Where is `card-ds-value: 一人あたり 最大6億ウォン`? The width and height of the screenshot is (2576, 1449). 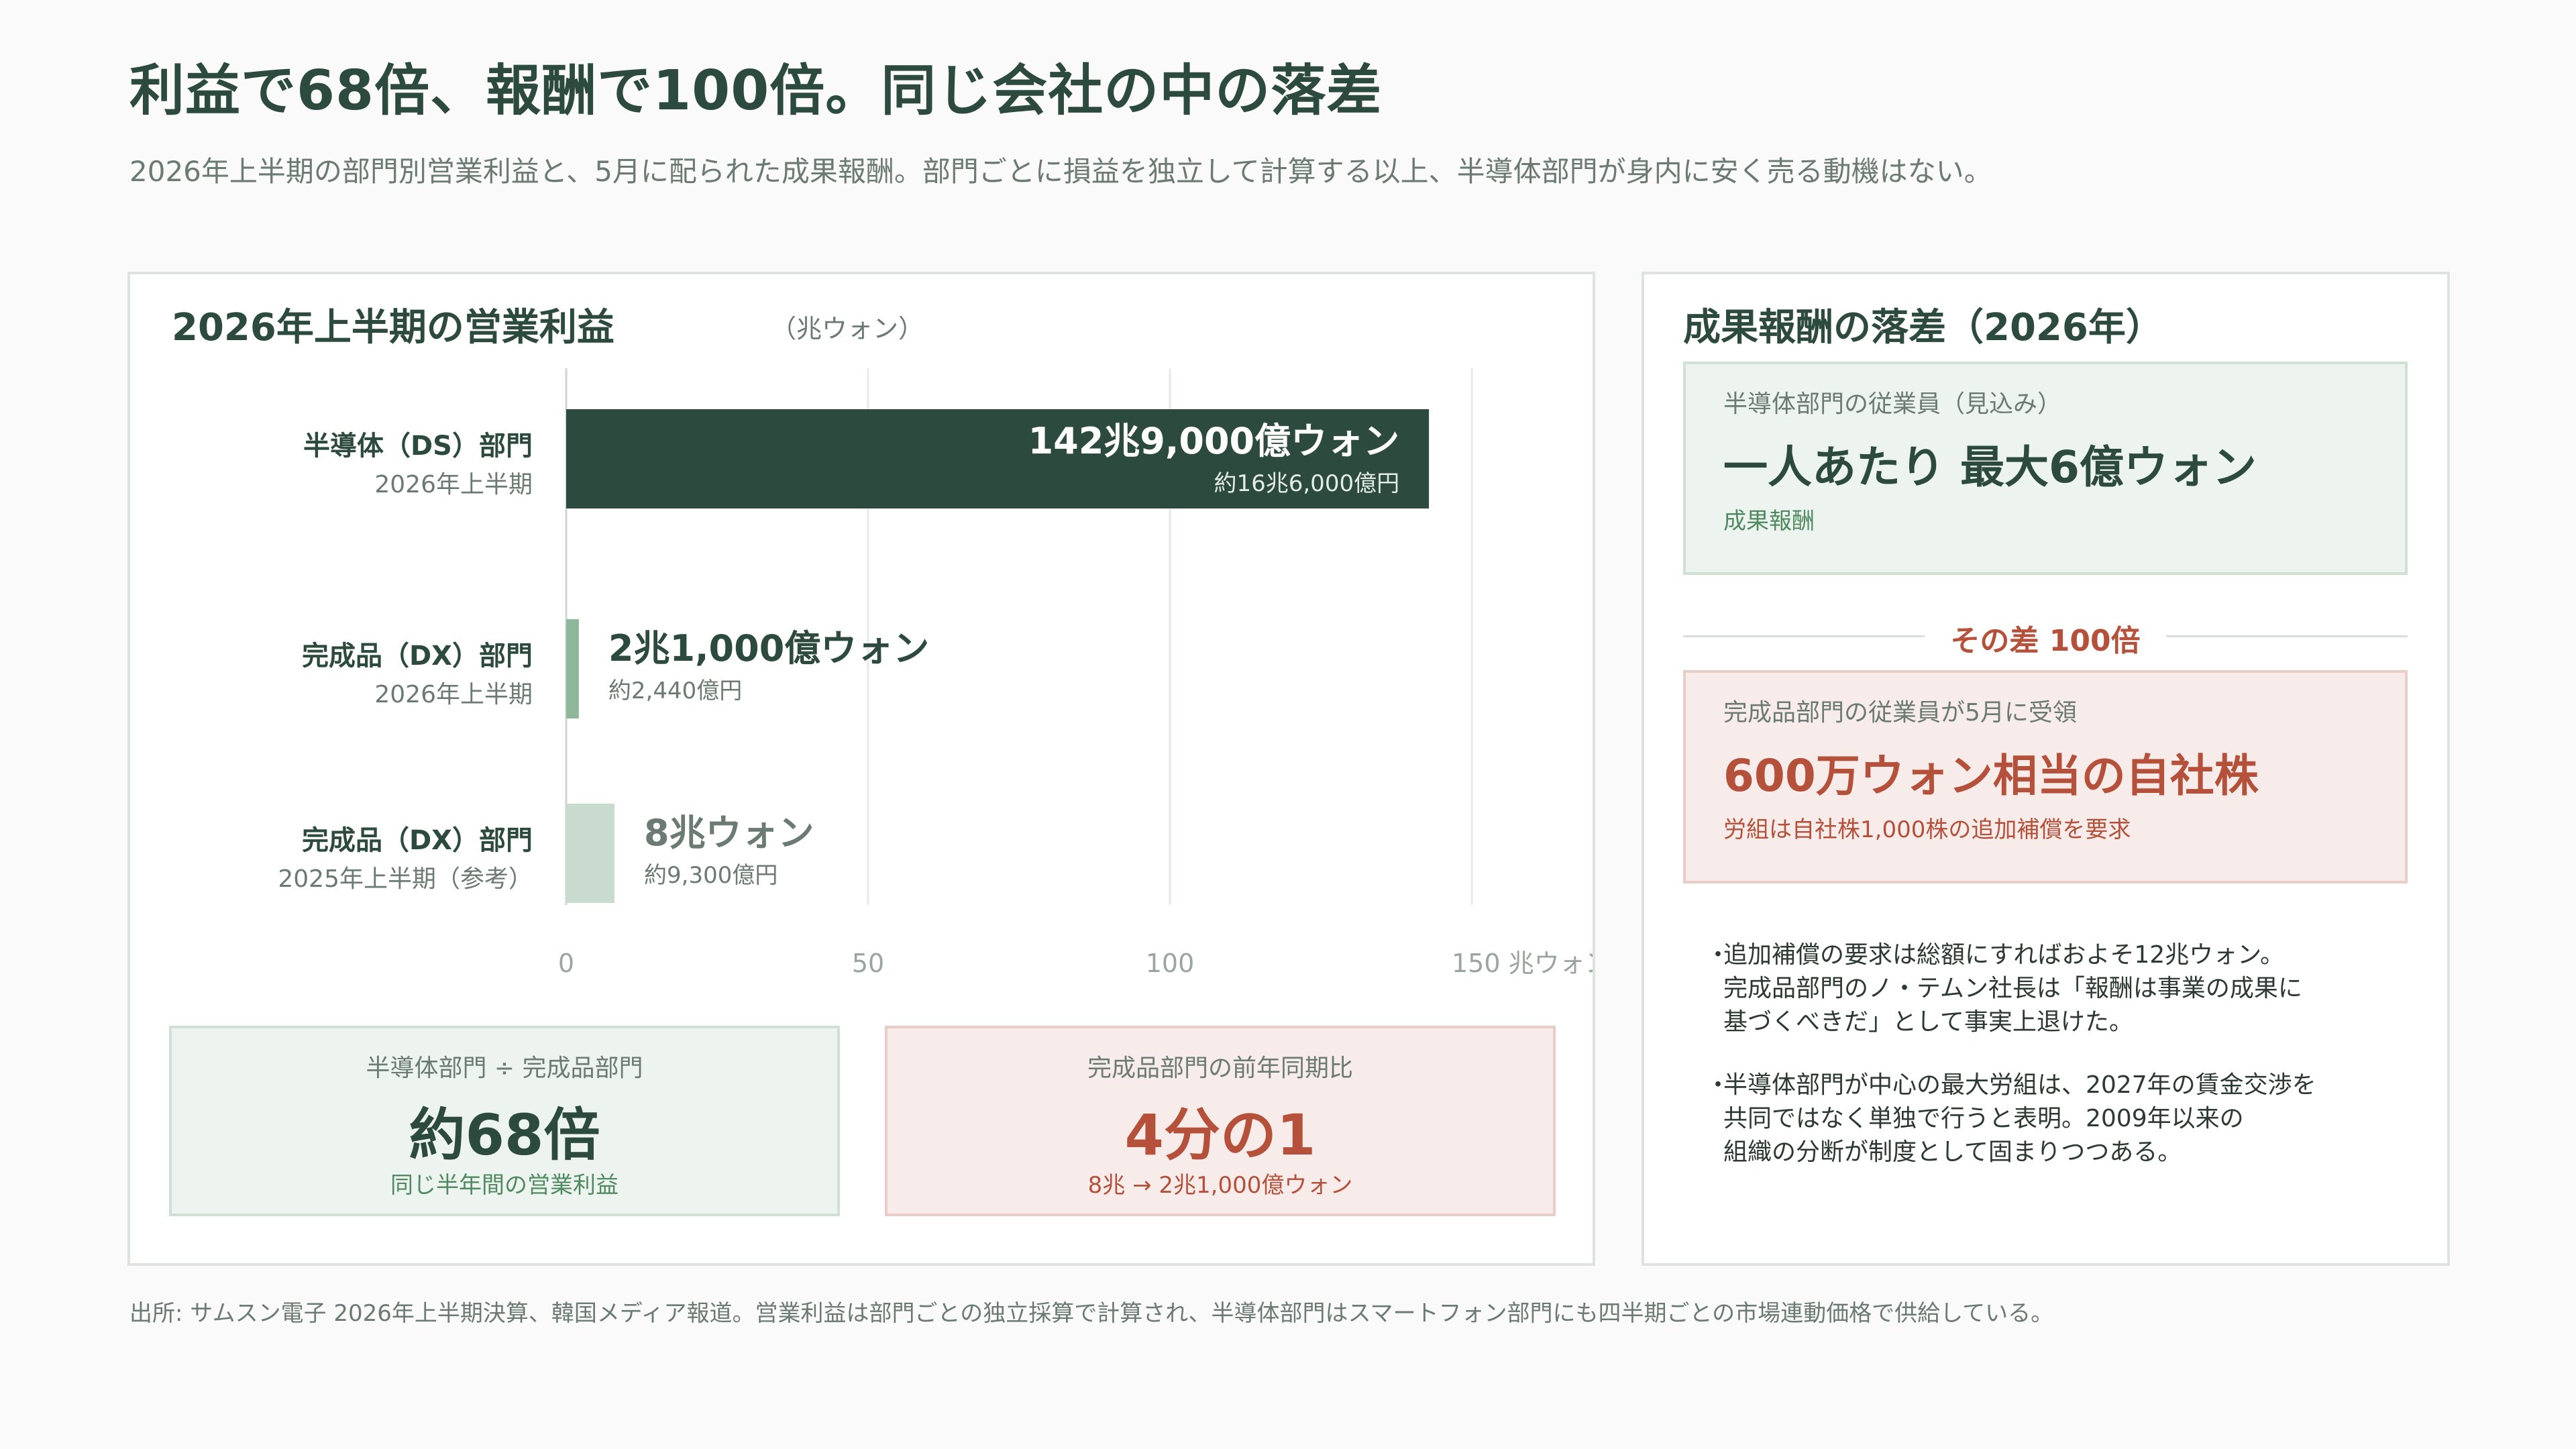
card-ds-value: 一人あたり 最大6億ウォン is located at coordinates (1990, 467).